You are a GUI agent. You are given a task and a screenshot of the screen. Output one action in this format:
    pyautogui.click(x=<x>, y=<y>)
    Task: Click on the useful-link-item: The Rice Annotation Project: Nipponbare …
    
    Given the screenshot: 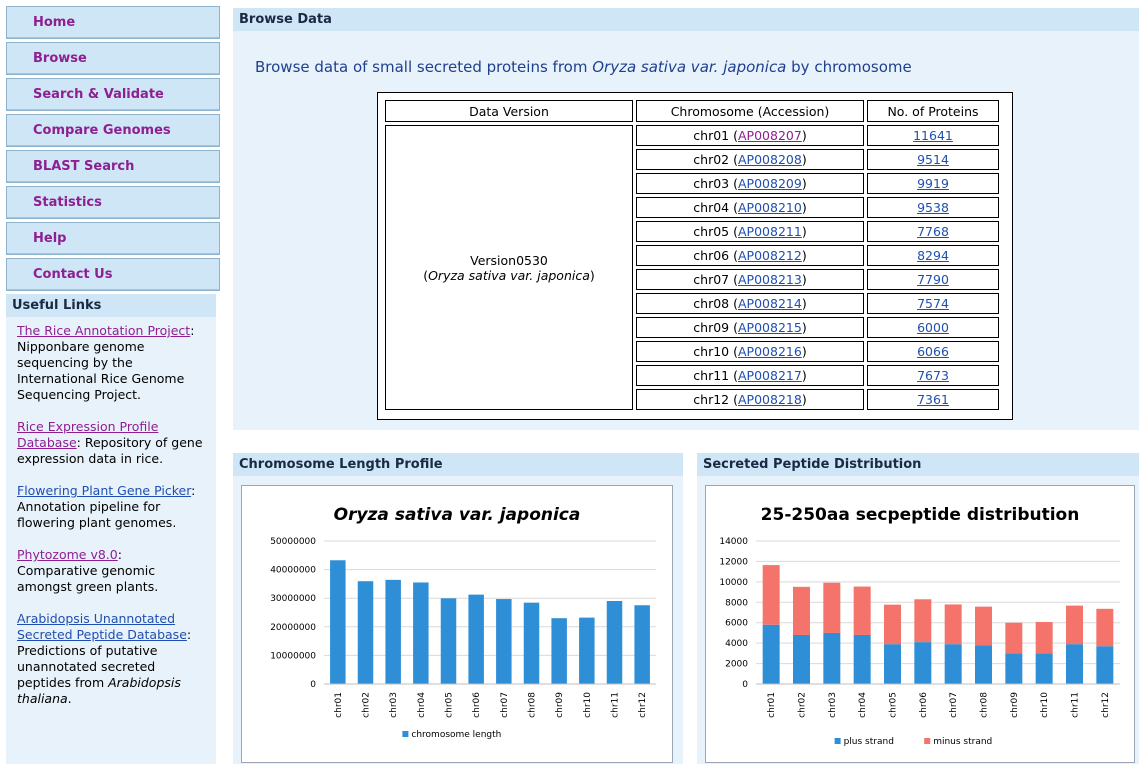 What is the action you would take?
    pyautogui.click(x=106, y=362)
    